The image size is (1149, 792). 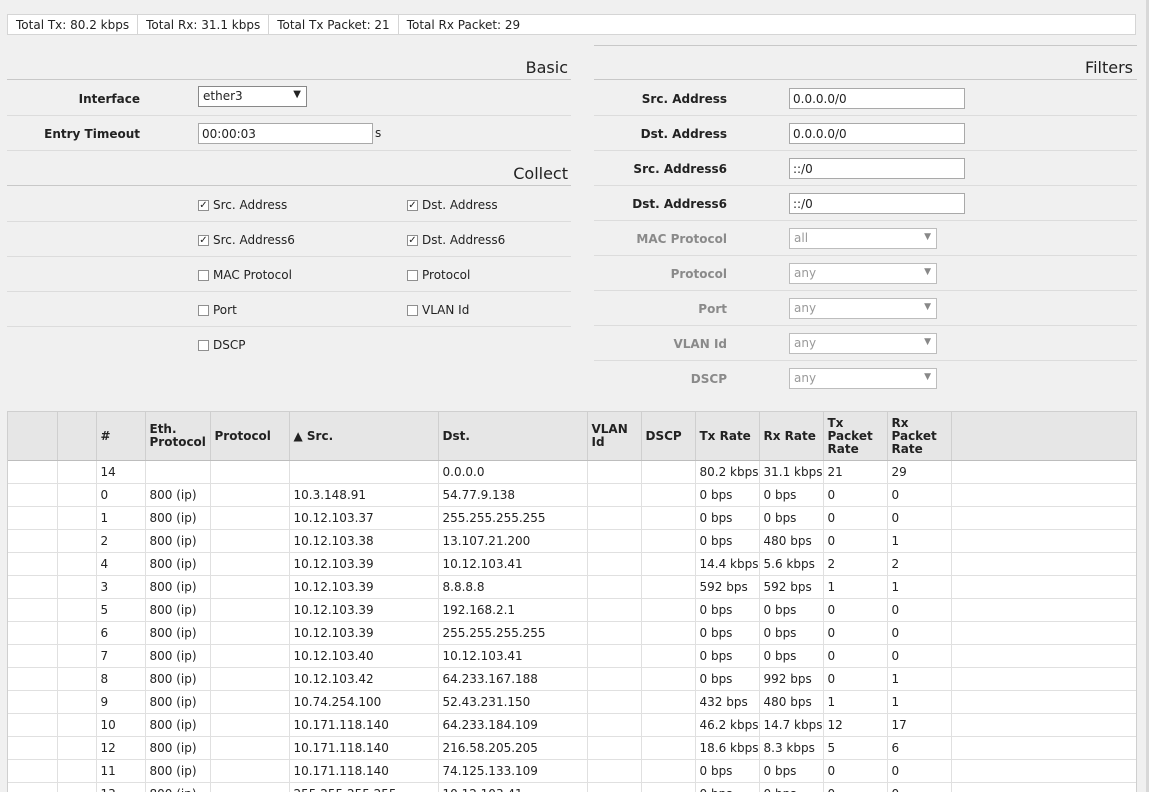 What do you see at coordinates (791, 495) in the screenshot?
I see `cell-rx-rate: 0 bps` at bounding box center [791, 495].